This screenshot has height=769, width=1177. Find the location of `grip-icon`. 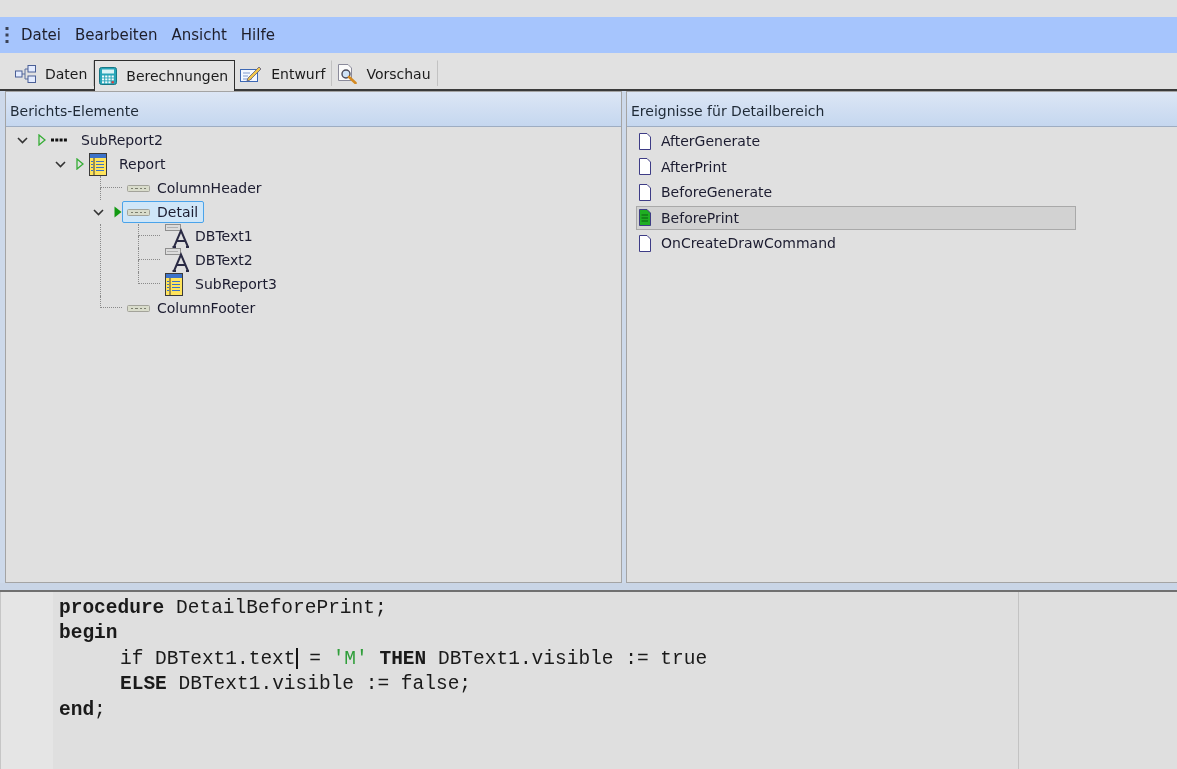

grip-icon is located at coordinates (7, 35).